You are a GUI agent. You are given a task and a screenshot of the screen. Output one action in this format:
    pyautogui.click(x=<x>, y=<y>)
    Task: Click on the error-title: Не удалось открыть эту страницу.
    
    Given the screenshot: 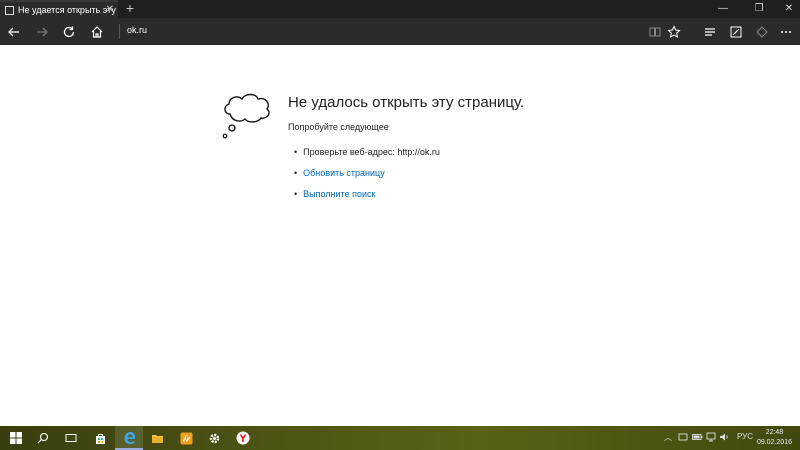 What is the action you would take?
    pyautogui.click(x=406, y=102)
    